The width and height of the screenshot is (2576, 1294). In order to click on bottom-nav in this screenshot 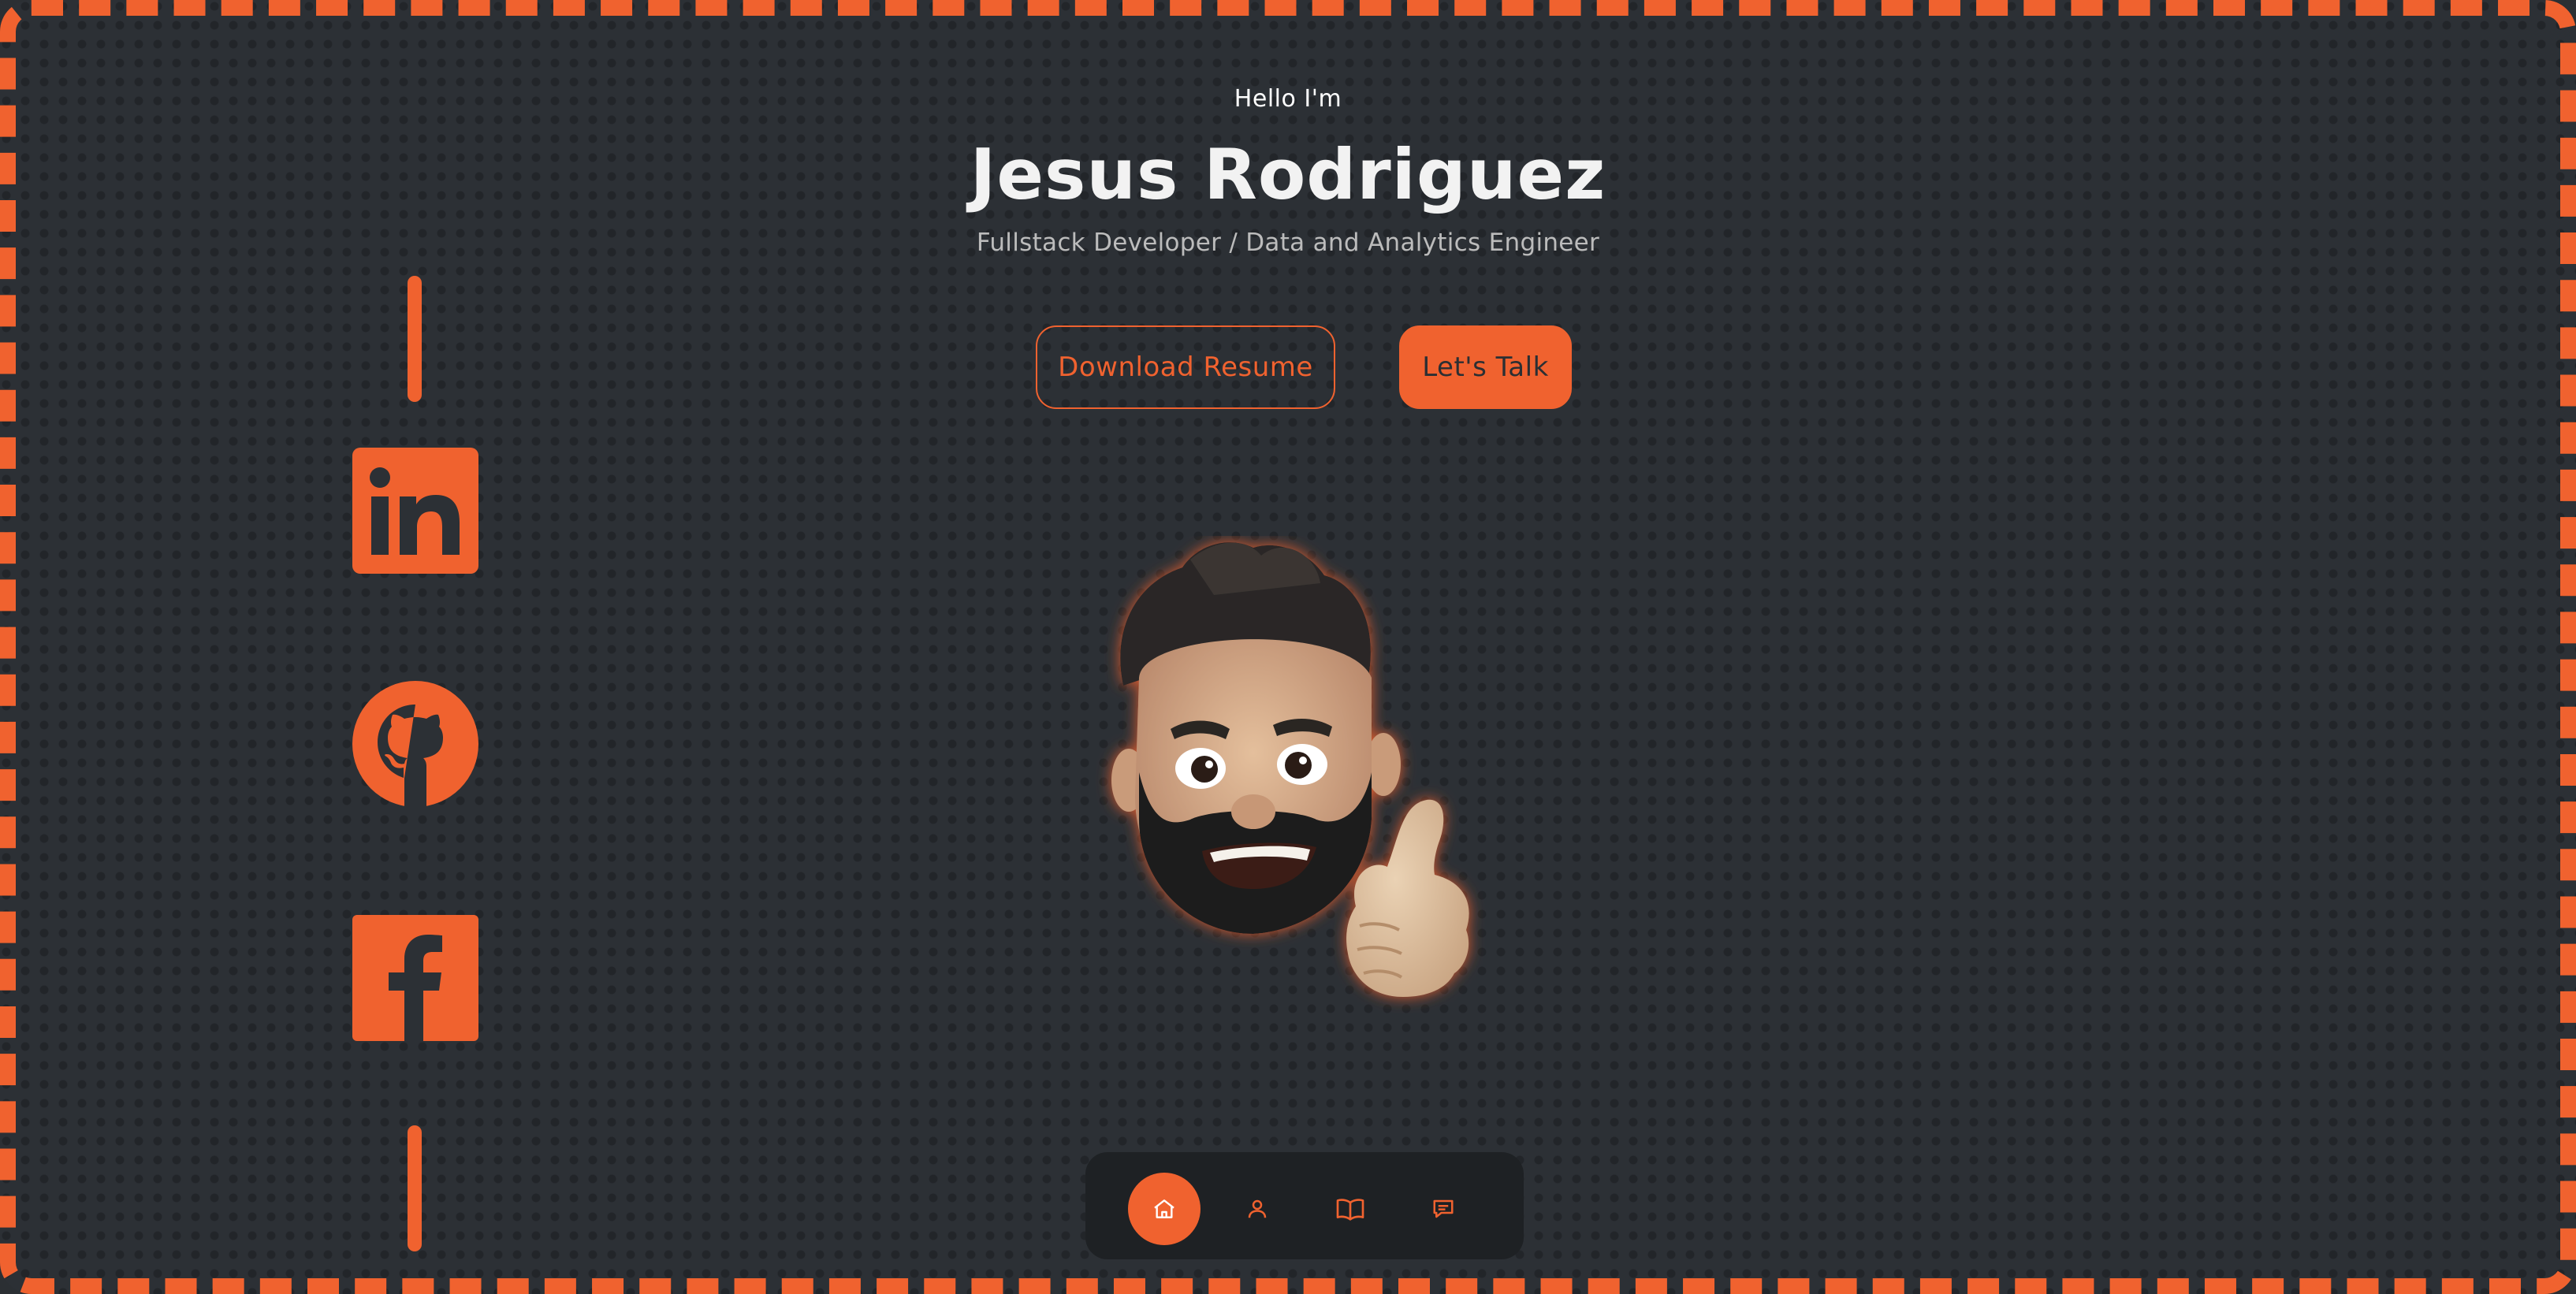, I will do `click(1304, 1205)`.